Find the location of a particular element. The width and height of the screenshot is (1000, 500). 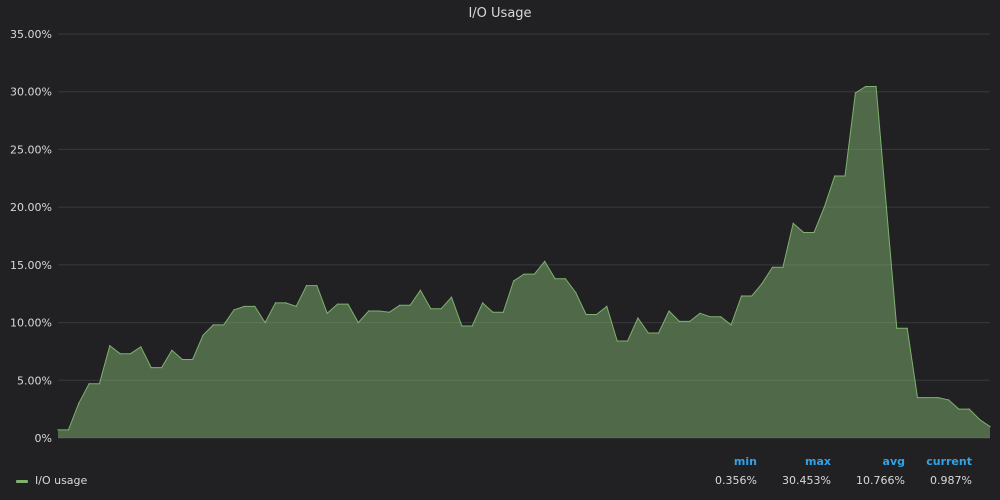

legend-value-max: 30.453% is located at coordinates (806, 480).